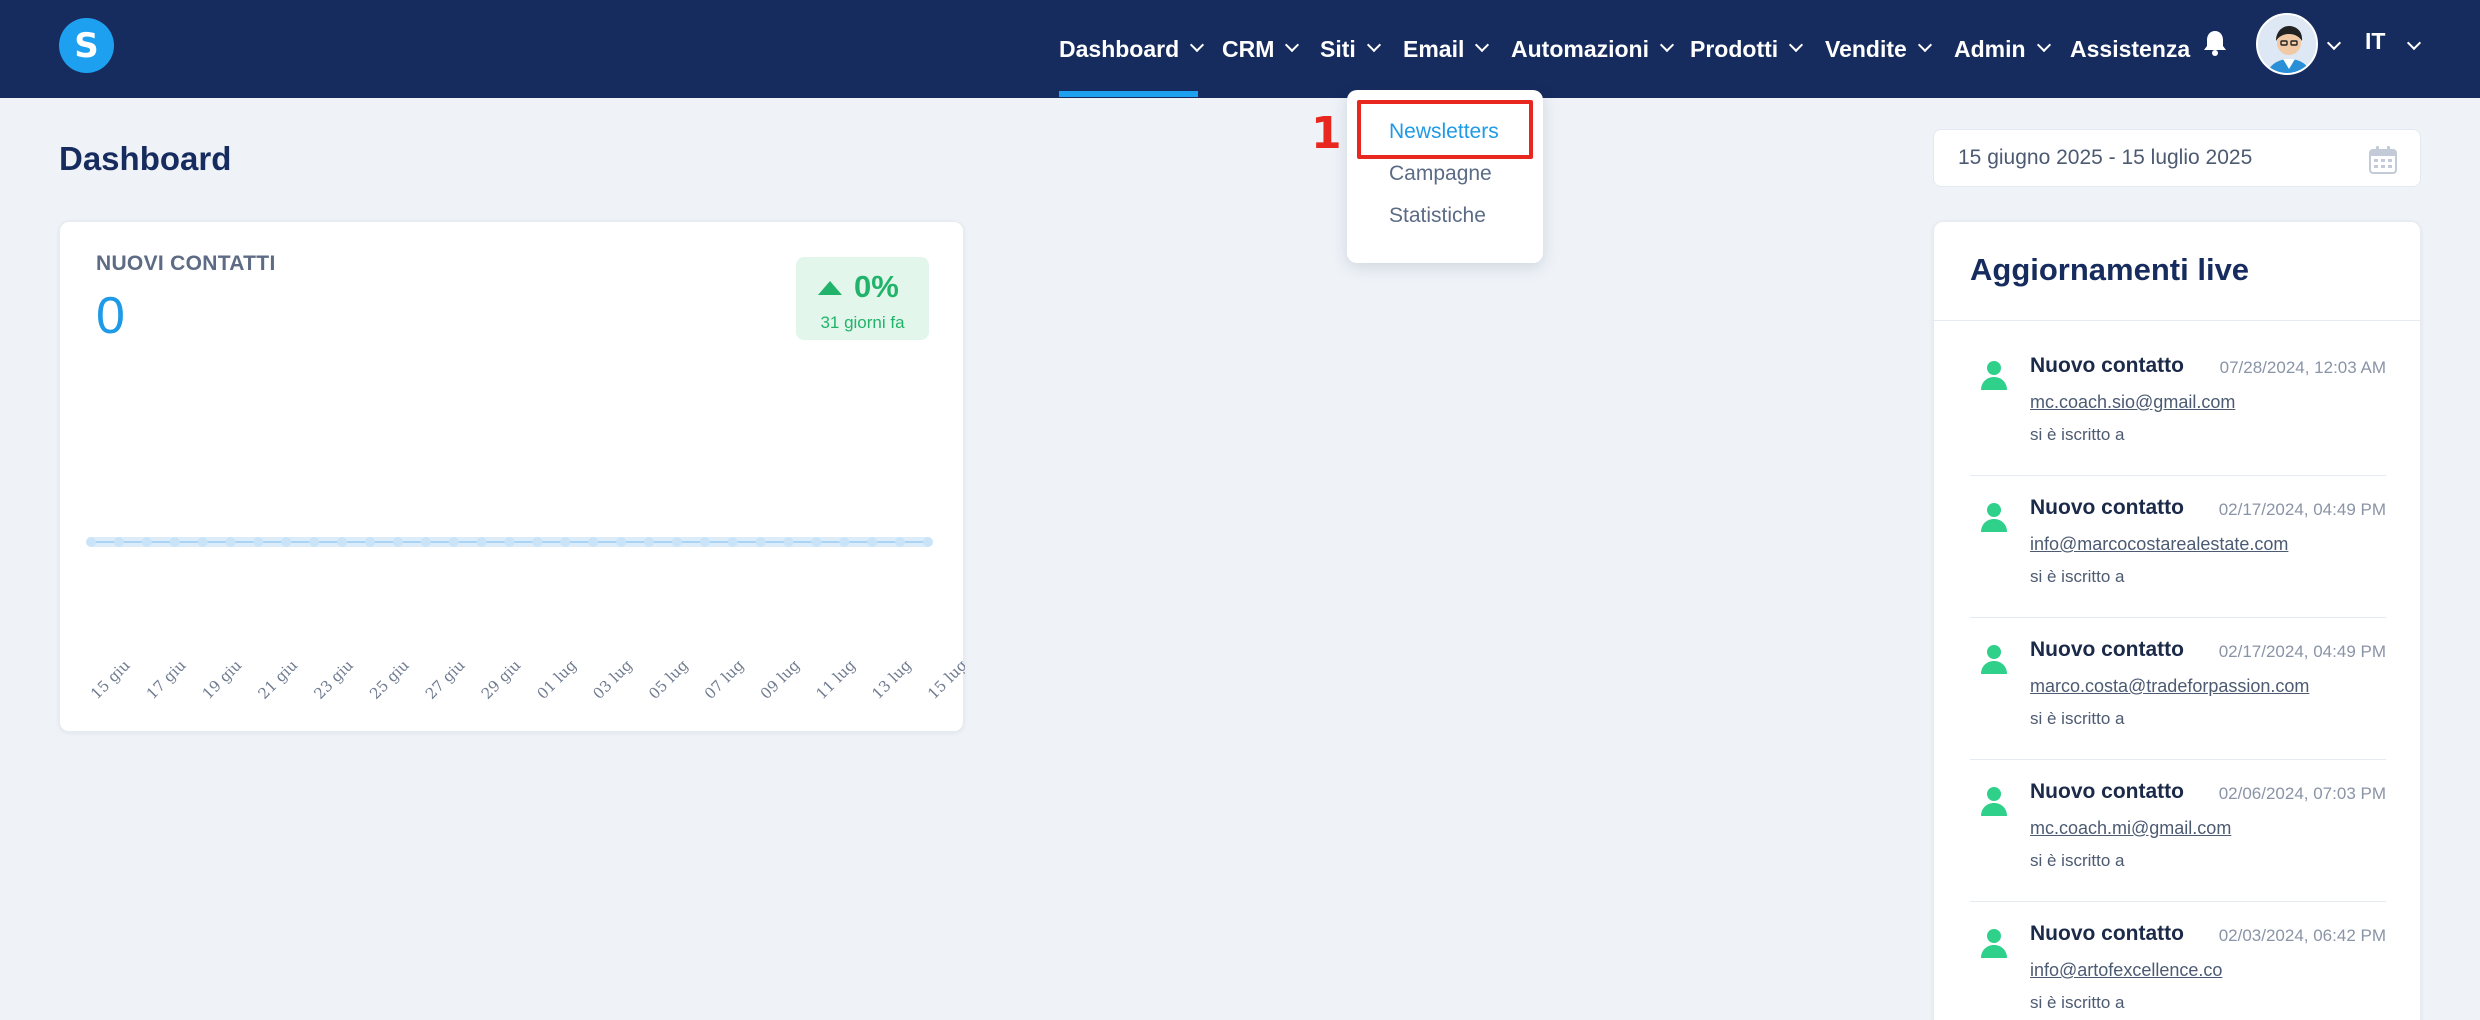  I want to click on app-logo: S, so click(86, 45).